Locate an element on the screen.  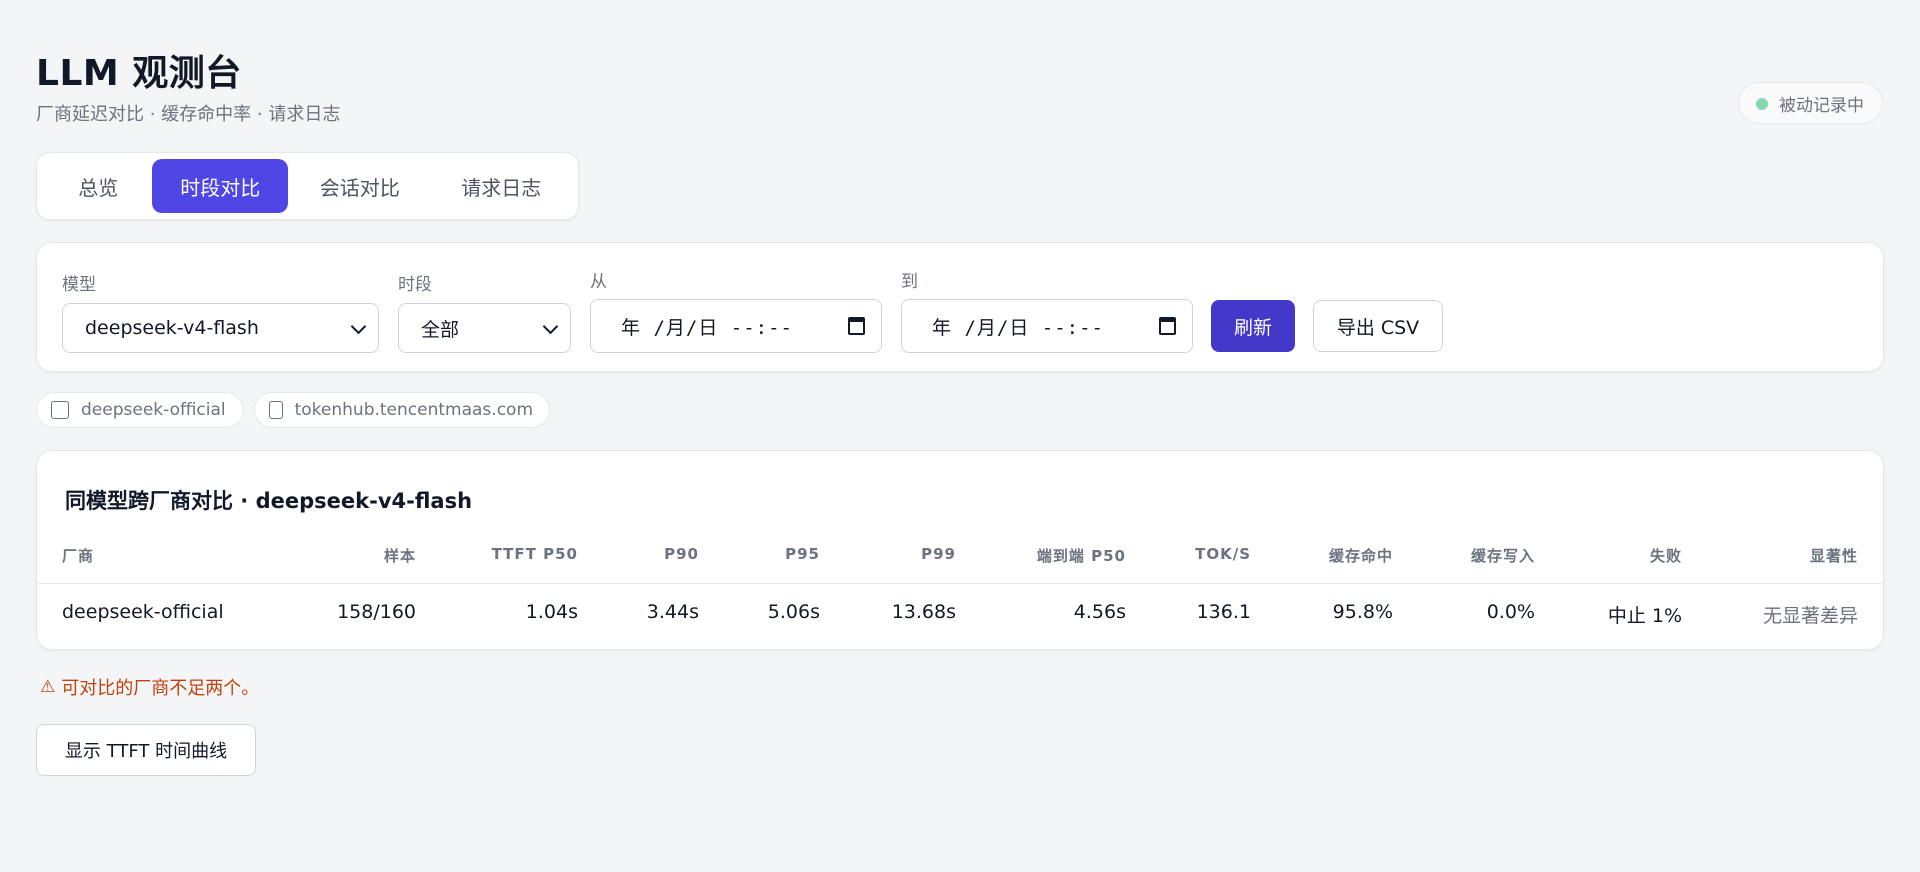
table-cell-significance: 无显著差异 is located at coordinates (1810, 616).